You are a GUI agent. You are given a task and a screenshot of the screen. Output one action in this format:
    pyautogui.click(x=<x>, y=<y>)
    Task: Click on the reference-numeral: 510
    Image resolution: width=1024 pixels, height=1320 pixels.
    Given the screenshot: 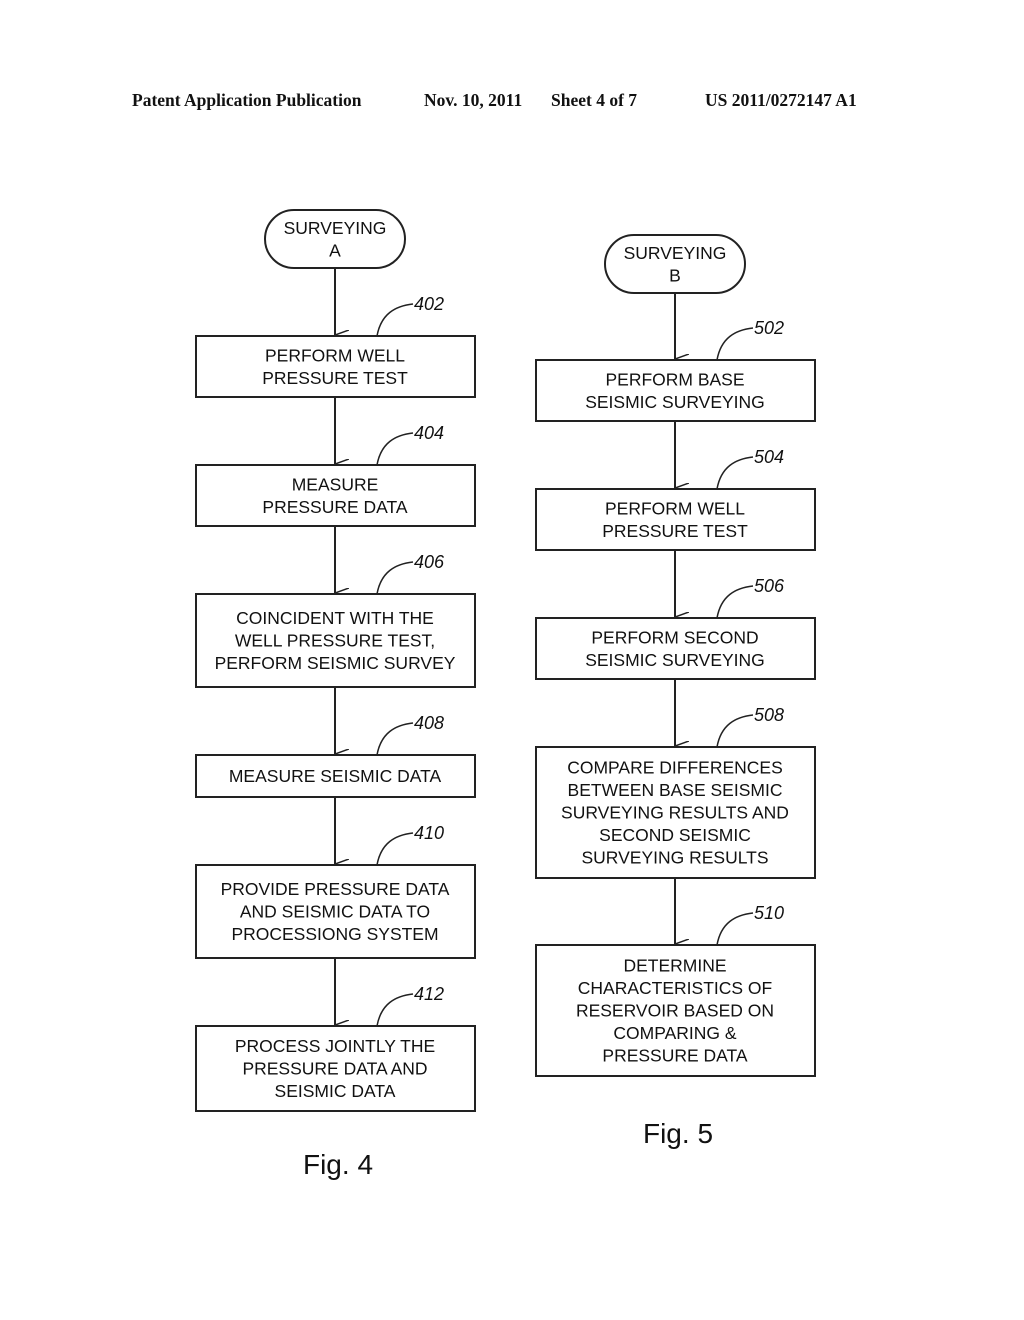 What is the action you would take?
    pyautogui.click(x=769, y=913)
    